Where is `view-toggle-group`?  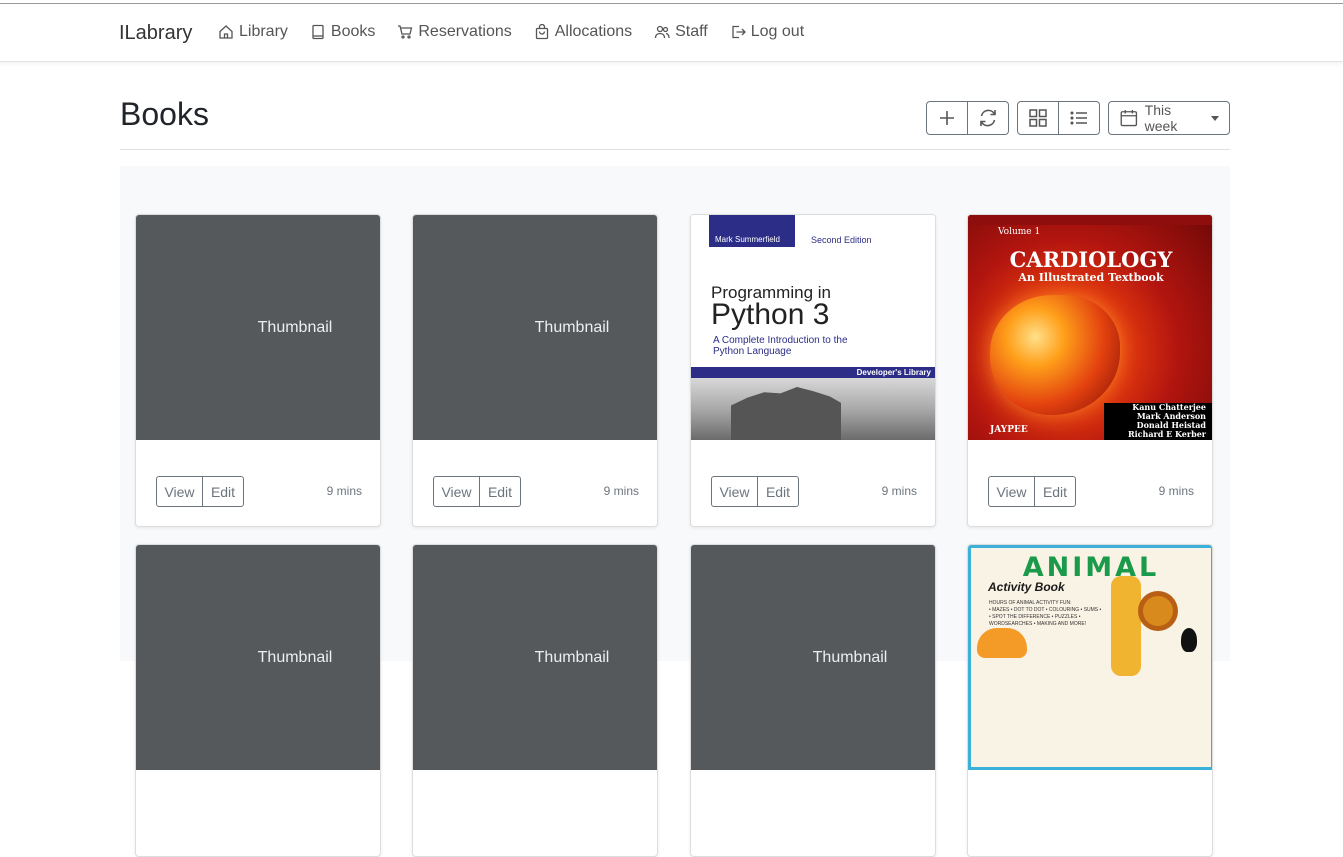
view-toggle-group is located at coordinates (1058, 118).